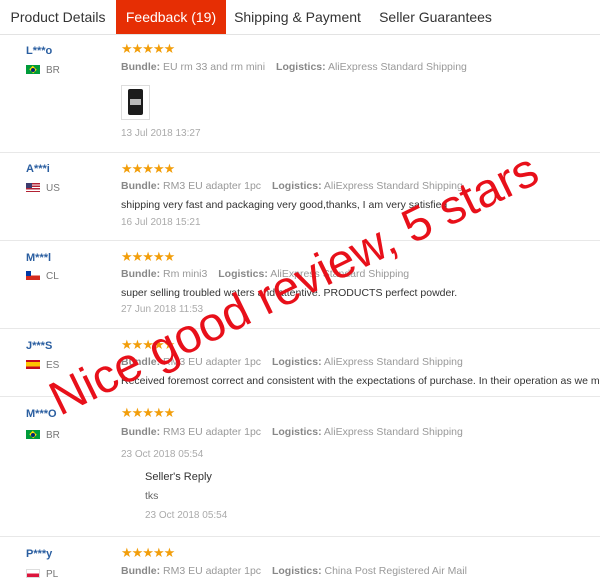 This screenshot has height=588, width=600. What do you see at coordinates (135, 102) in the screenshot?
I see `review-photo-thumbnail` at bounding box center [135, 102].